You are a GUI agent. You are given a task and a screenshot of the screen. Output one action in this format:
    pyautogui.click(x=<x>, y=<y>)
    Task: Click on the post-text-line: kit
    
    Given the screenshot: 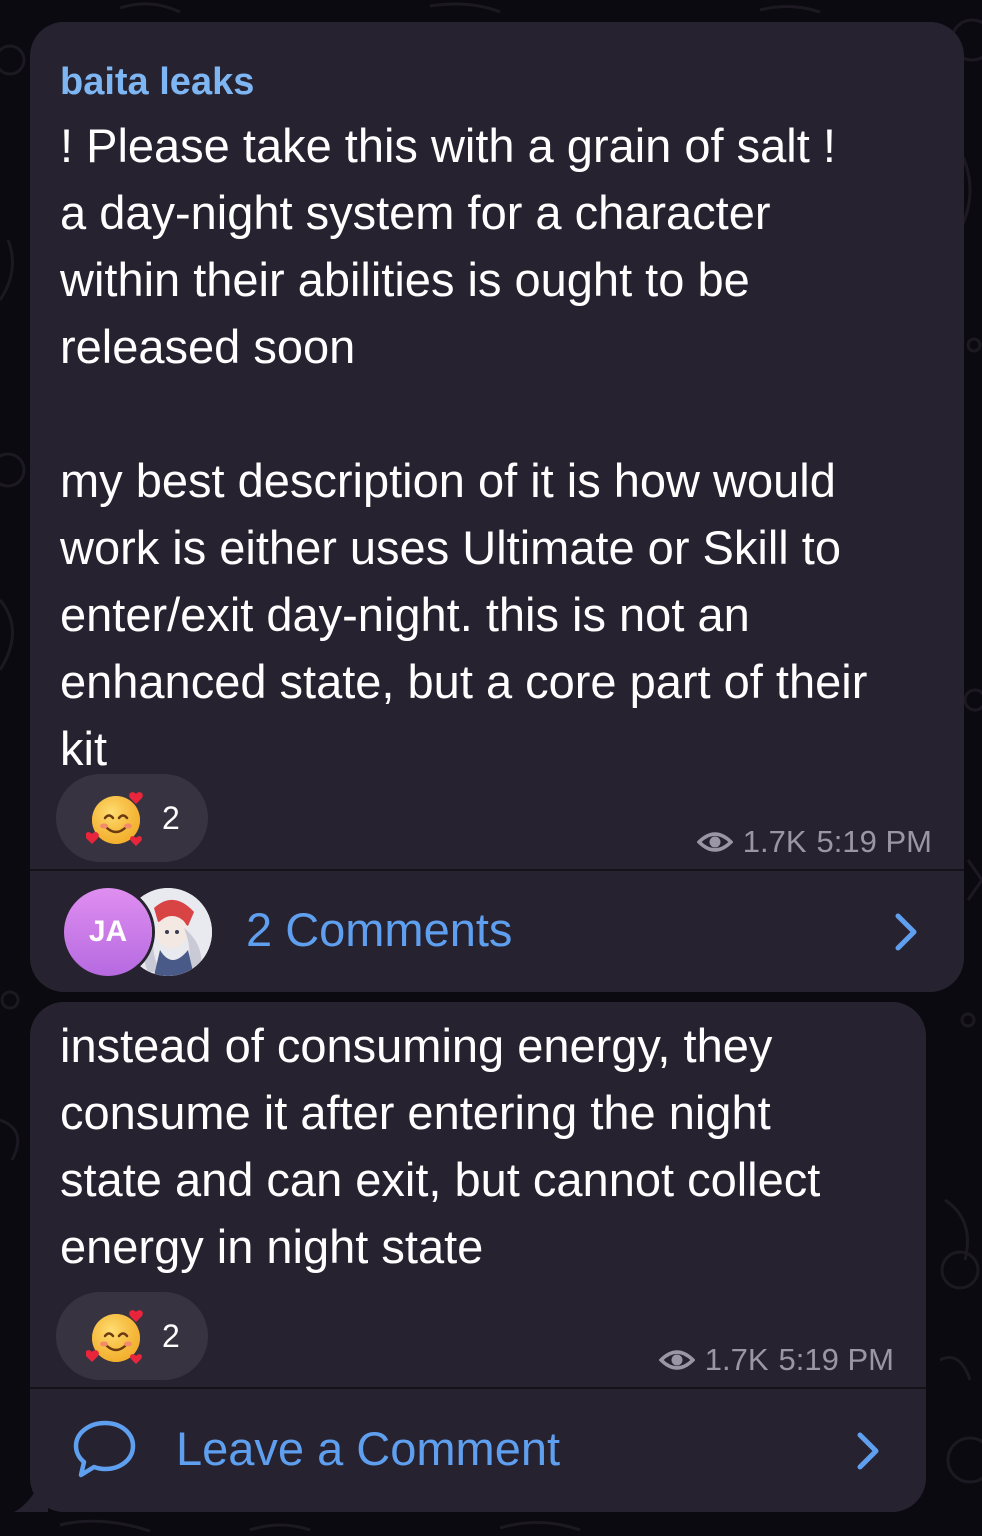 What is the action you would take?
    pyautogui.click(x=83, y=748)
    